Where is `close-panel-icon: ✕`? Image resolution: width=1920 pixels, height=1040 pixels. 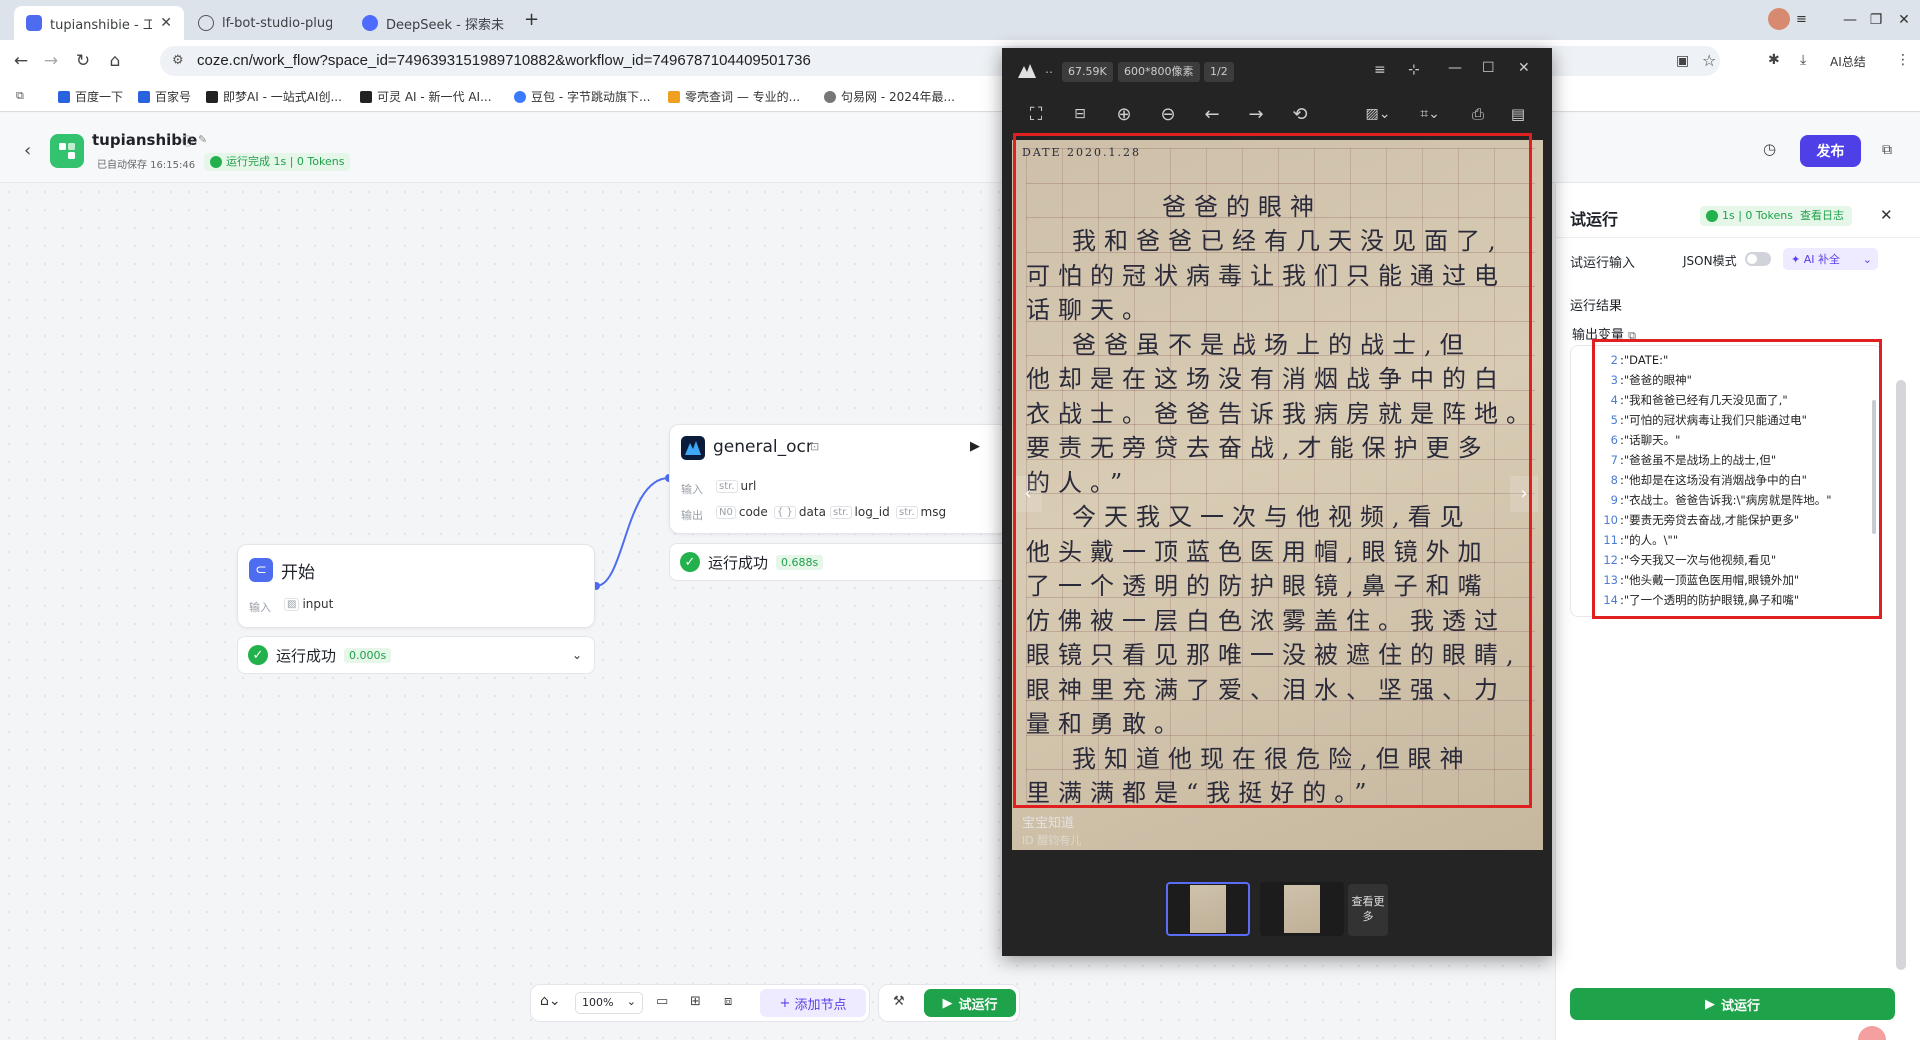
close-panel-icon: ✕ is located at coordinates (1886, 215).